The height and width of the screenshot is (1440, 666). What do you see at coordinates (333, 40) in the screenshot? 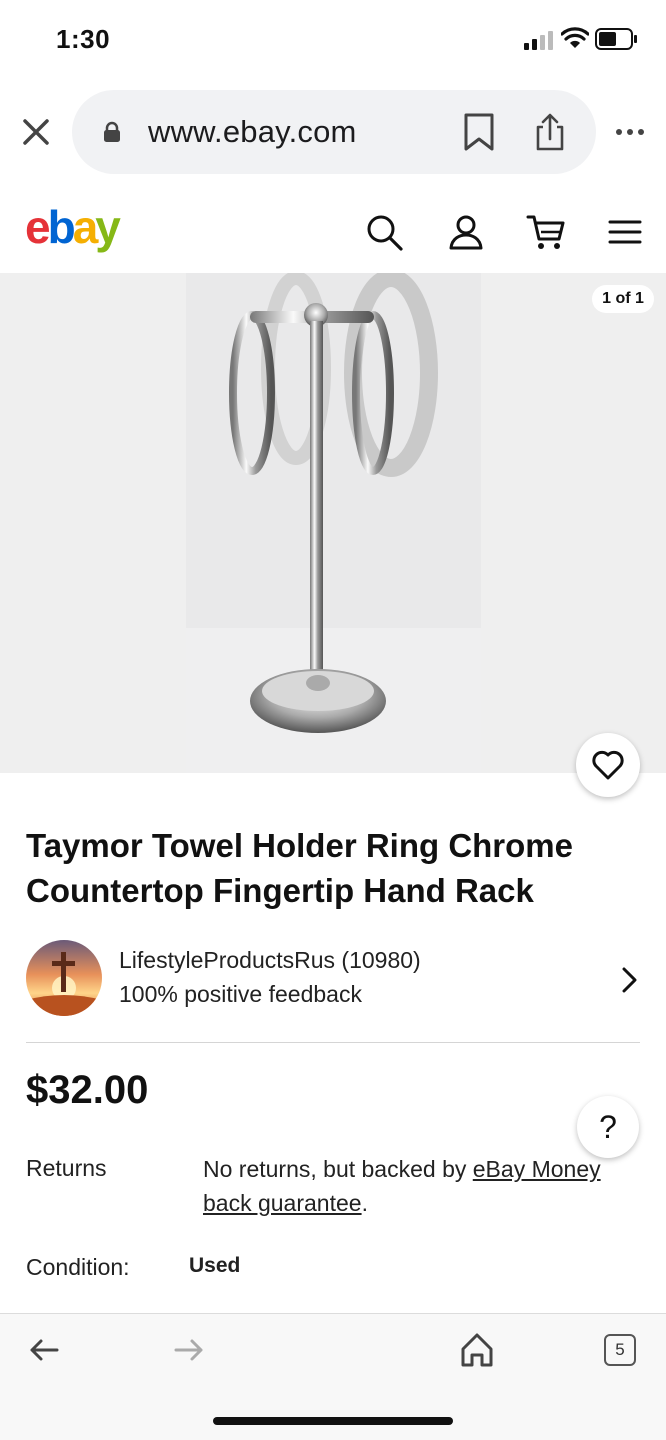
I see `status-bar: 1:30` at bounding box center [333, 40].